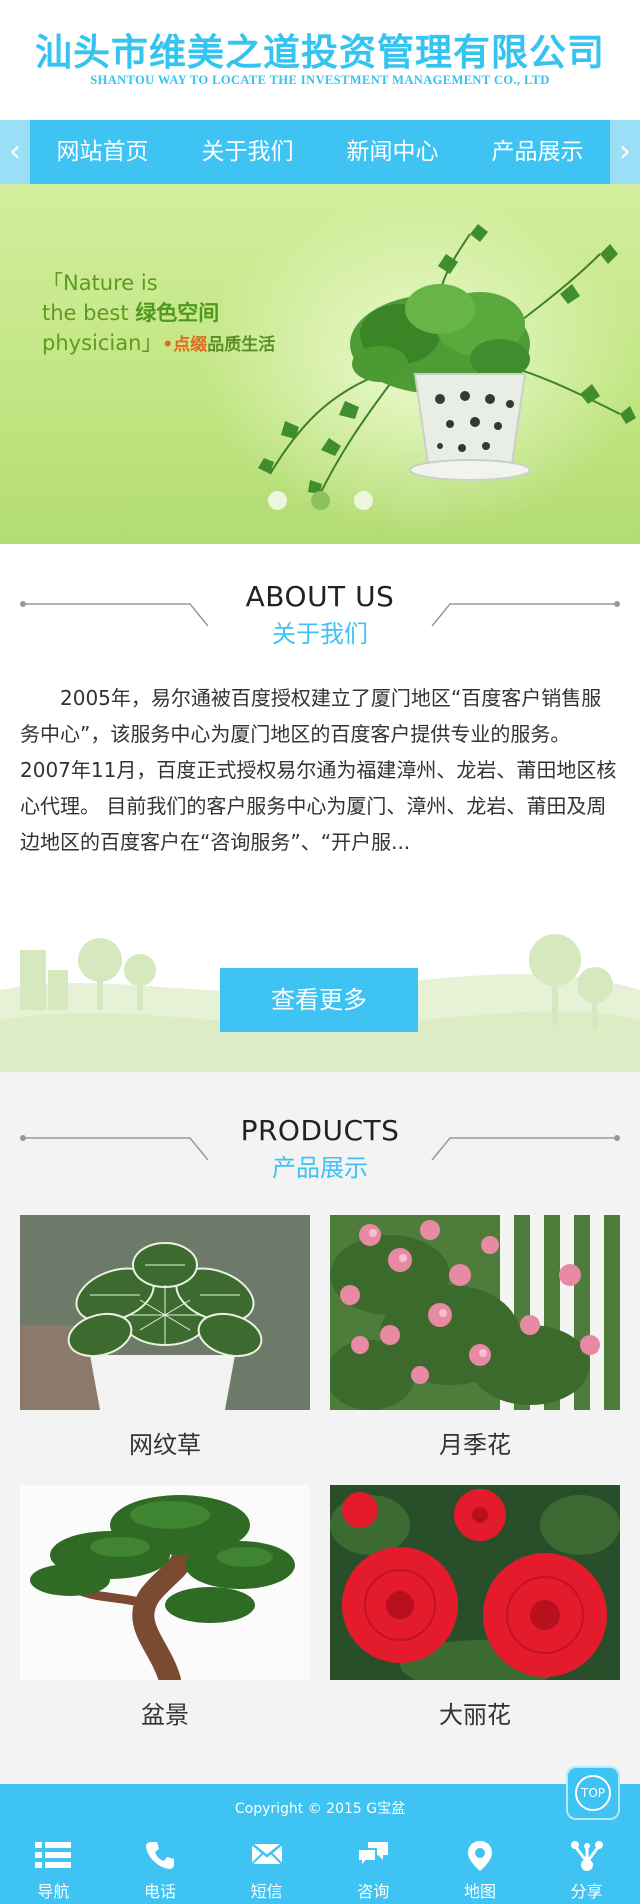 The width and height of the screenshot is (640, 1904). I want to click on bar-item-phone: 电话, so click(160, 1869).